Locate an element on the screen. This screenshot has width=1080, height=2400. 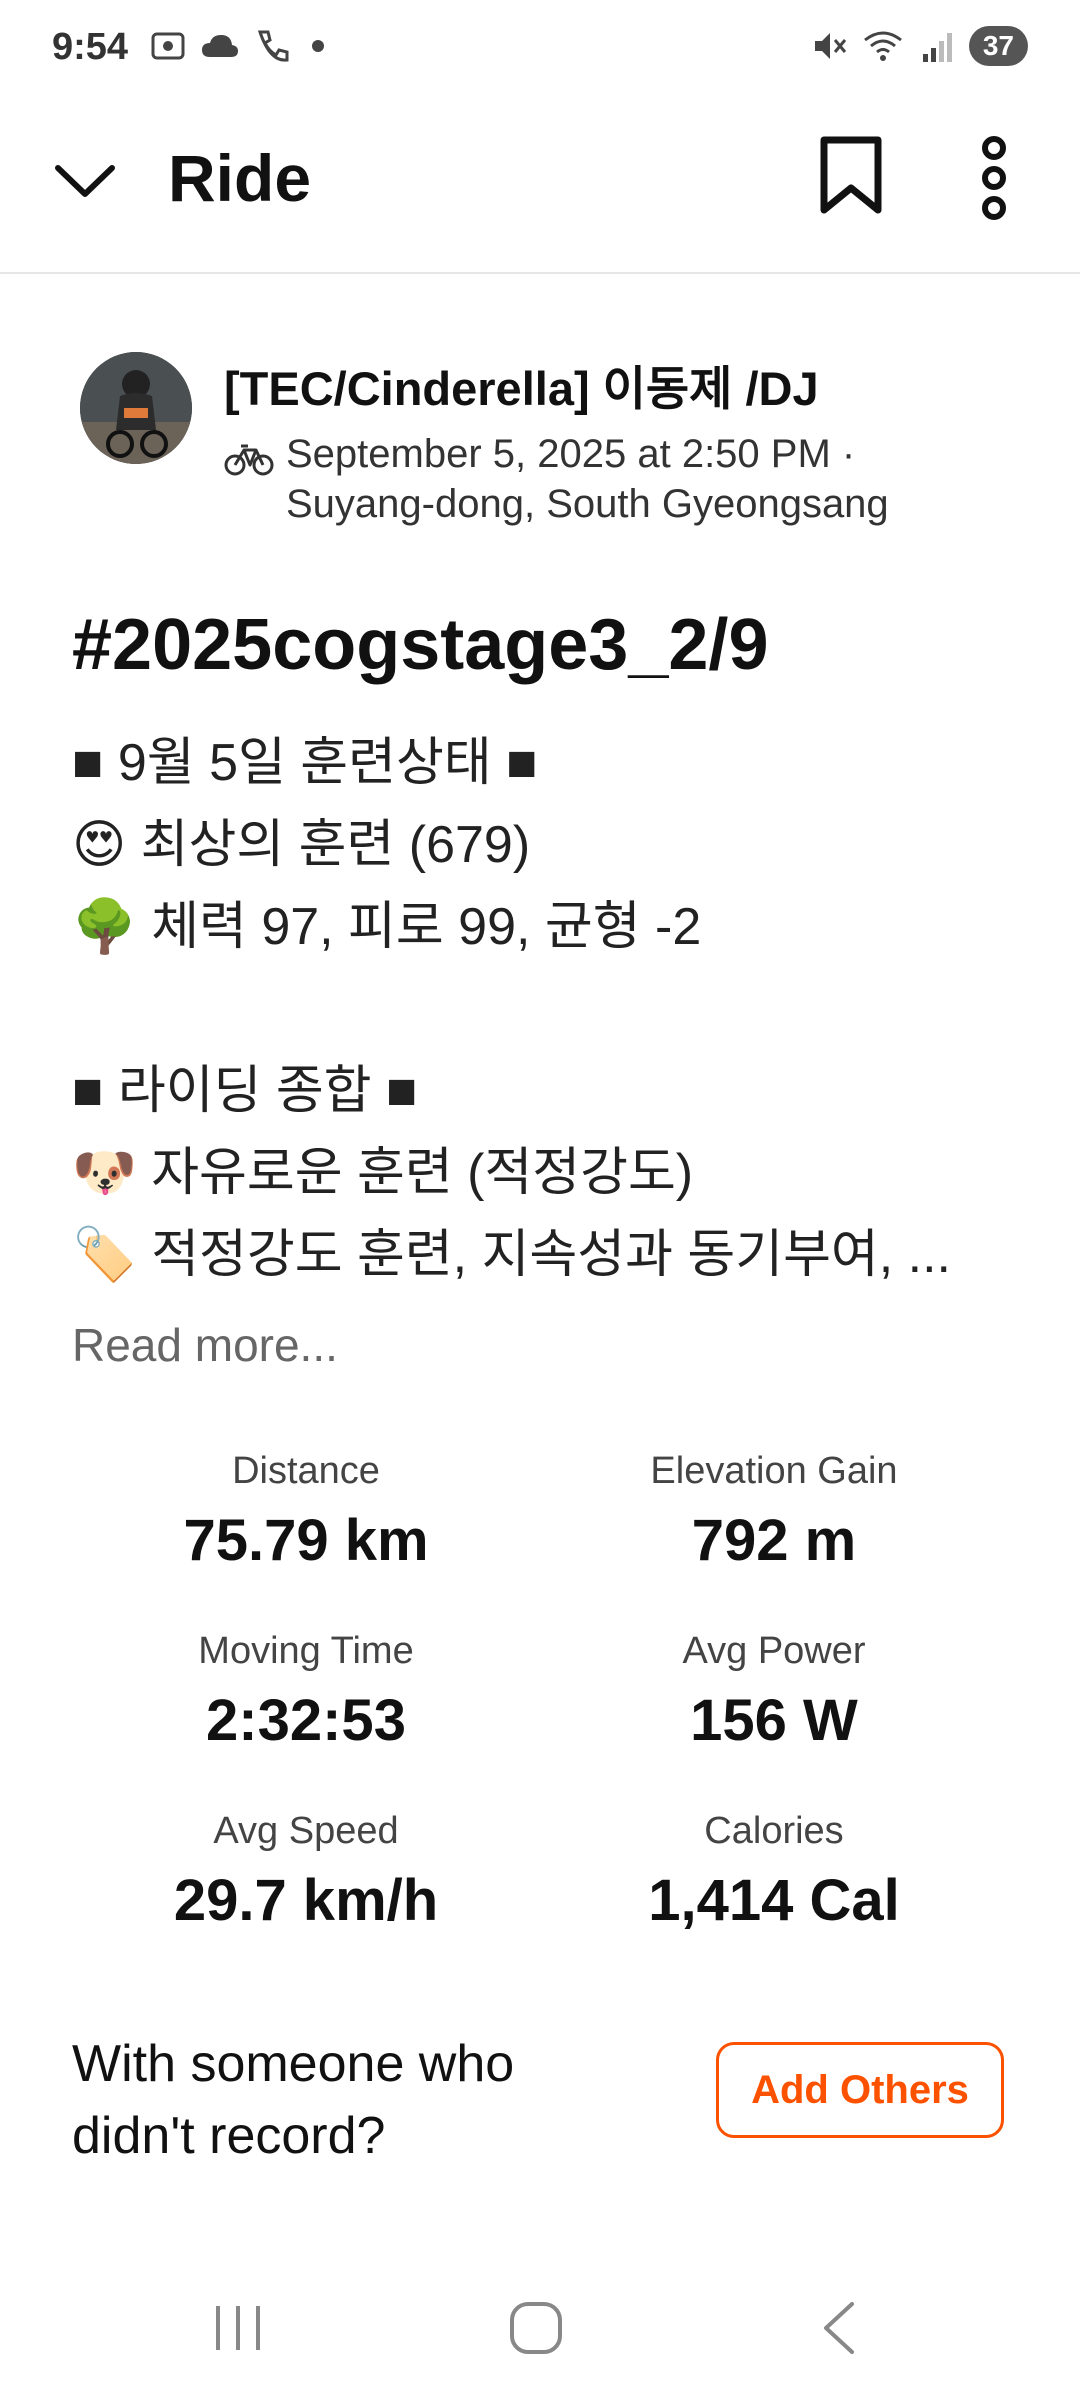
mute-icon is located at coordinates (830, 46).